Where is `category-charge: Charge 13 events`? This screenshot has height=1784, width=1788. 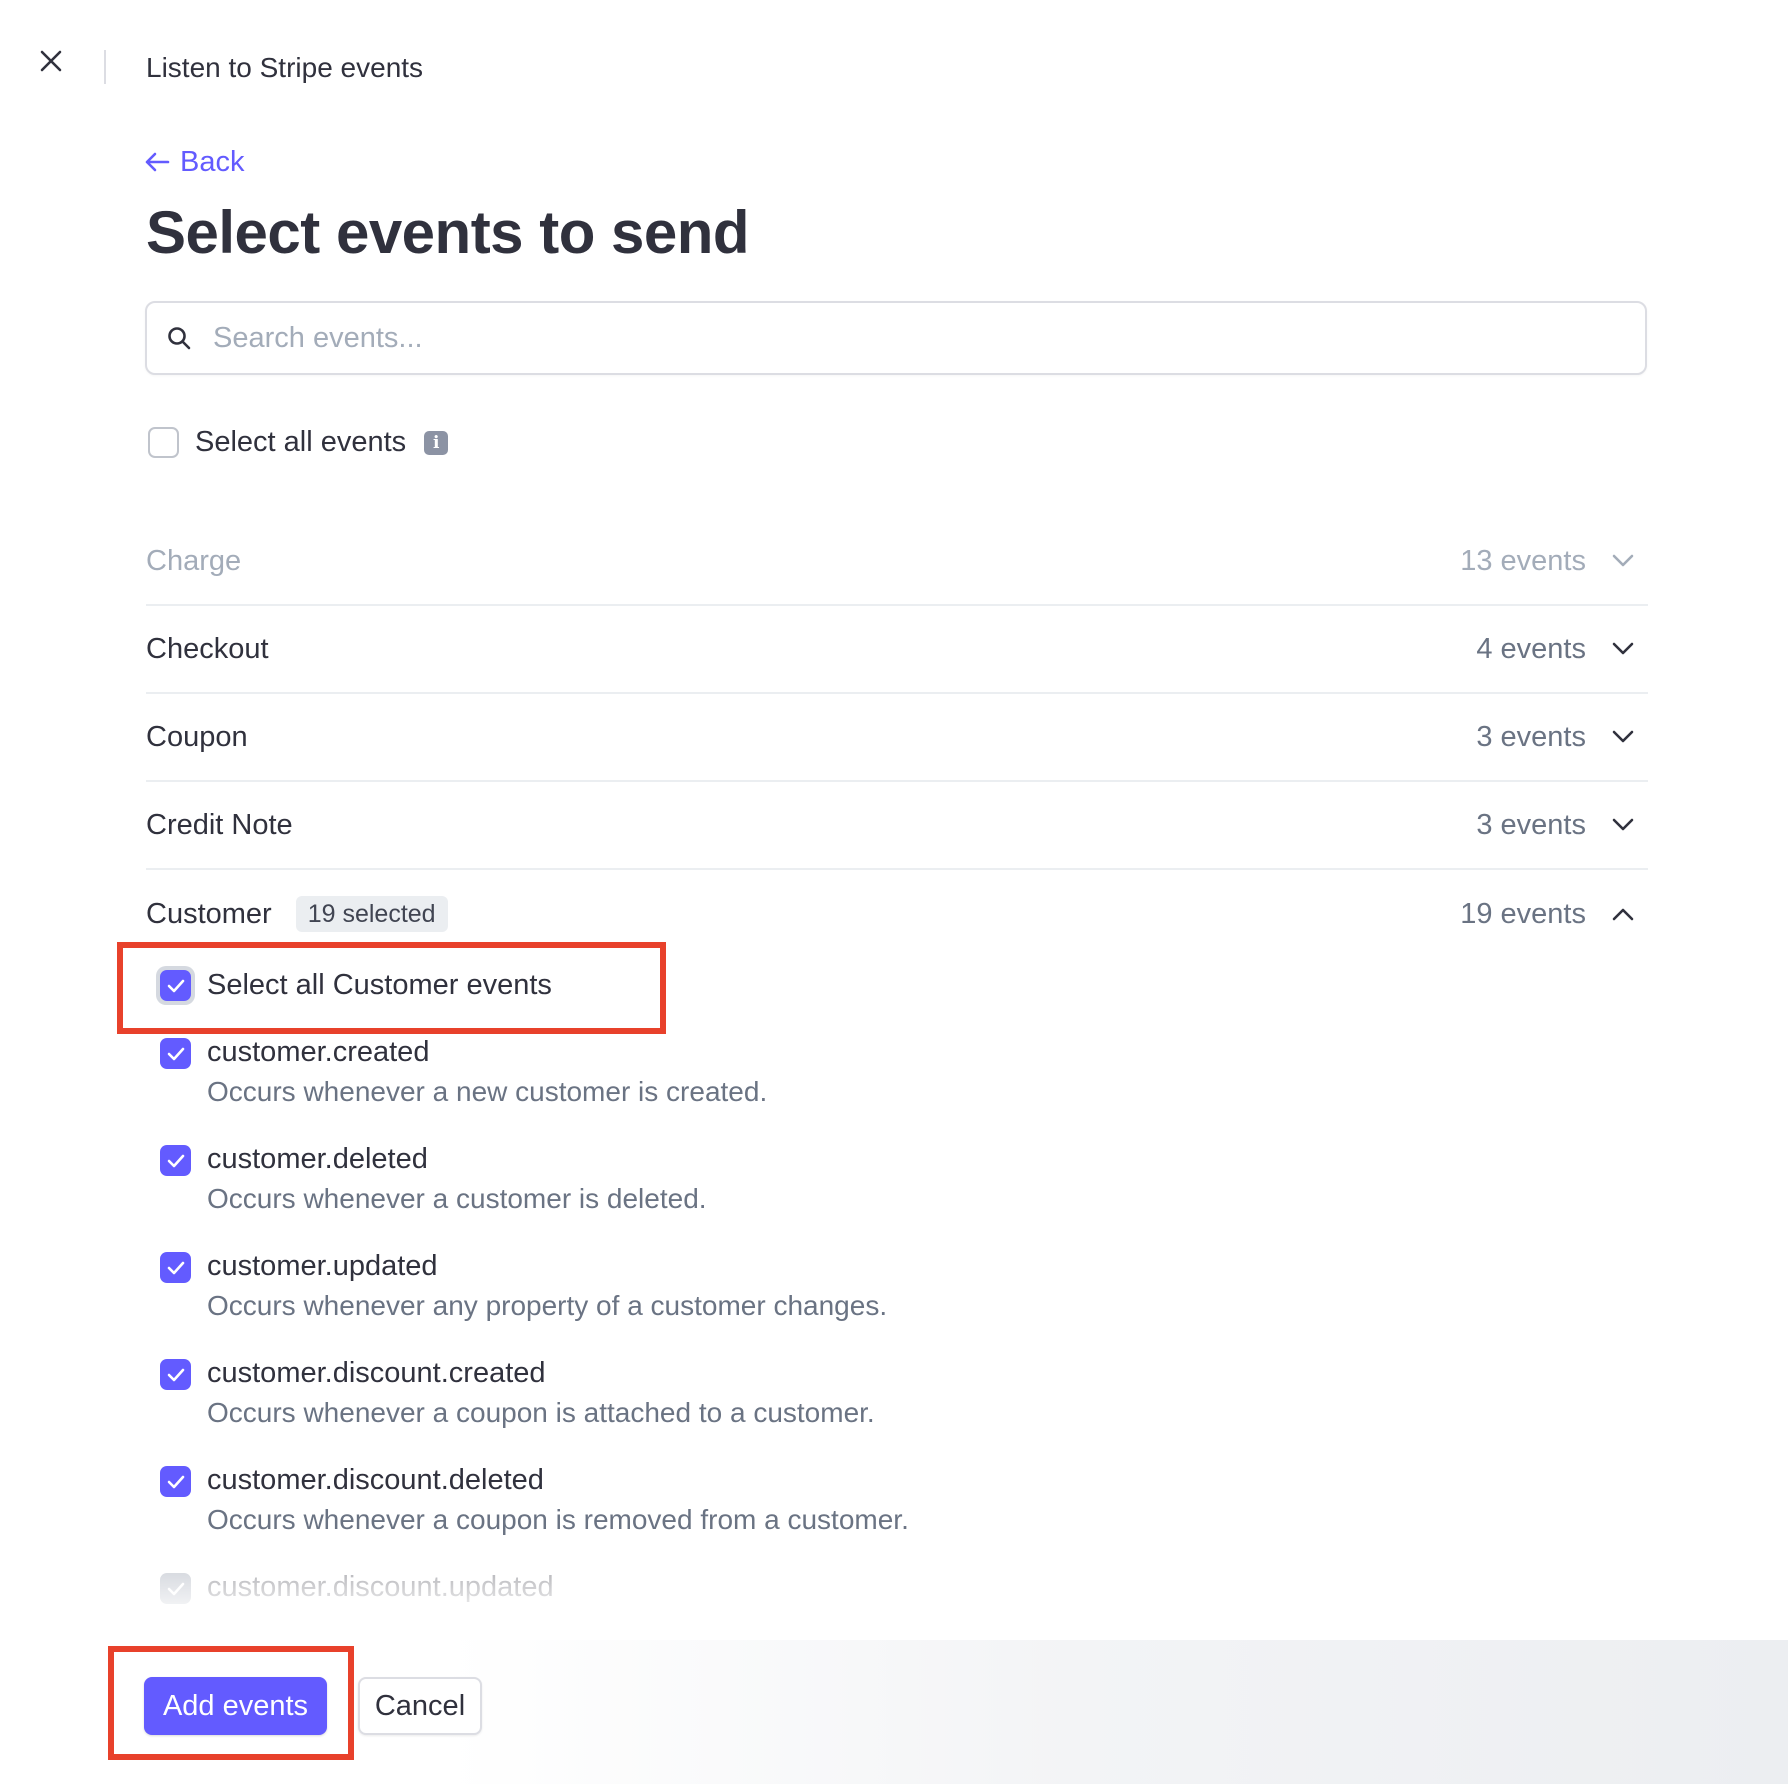 category-charge: Charge 13 events is located at coordinates (897, 562).